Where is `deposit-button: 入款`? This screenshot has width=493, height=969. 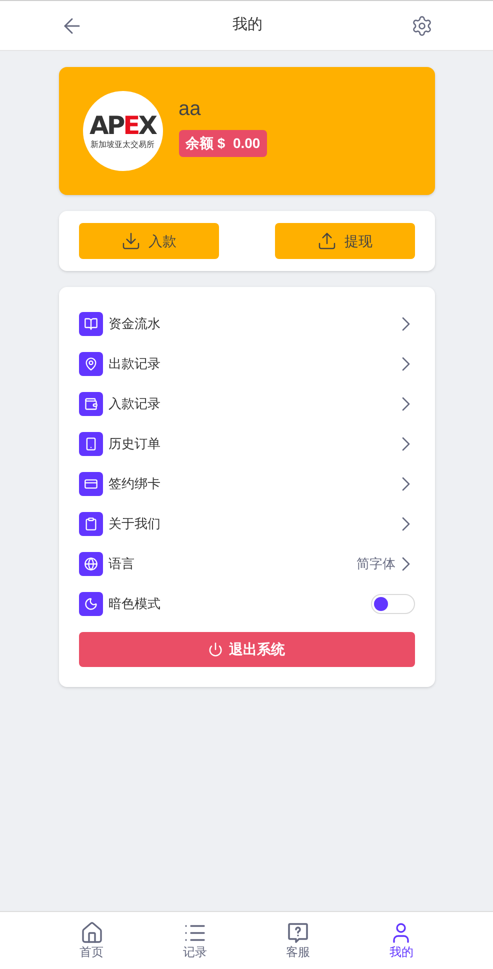
deposit-button: 入款 is located at coordinates (148, 241).